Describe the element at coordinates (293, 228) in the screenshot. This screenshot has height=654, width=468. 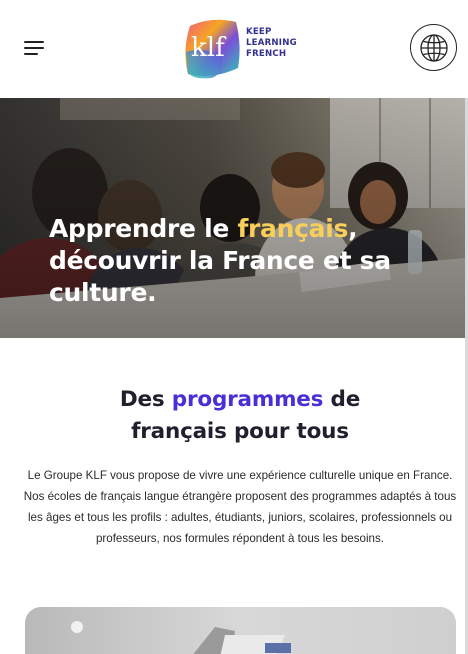
I see `hero-title-highlight: français` at that location.